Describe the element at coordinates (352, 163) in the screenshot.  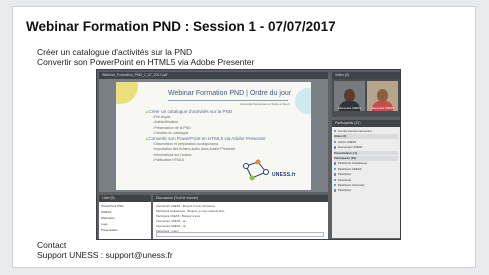
I see `participant-label: Participant Guadeloupe` at that location.